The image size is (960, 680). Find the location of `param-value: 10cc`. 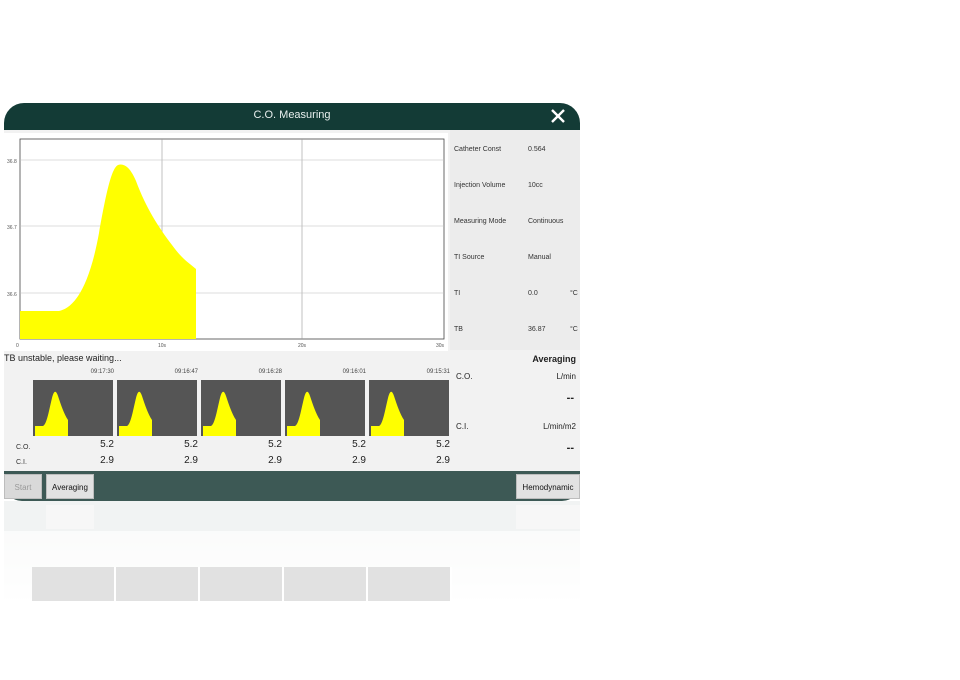

param-value: 10cc is located at coordinates (535, 185).